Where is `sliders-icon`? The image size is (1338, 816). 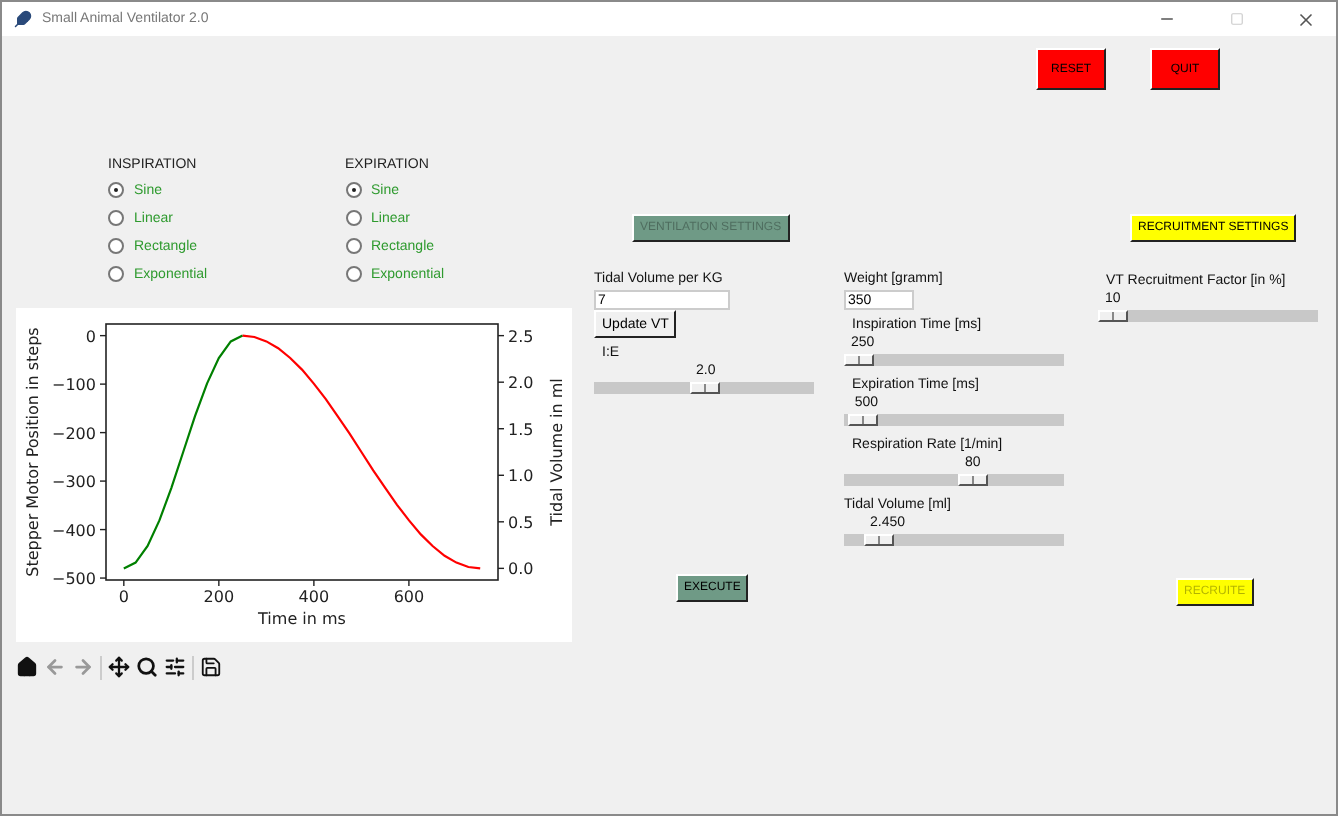 sliders-icon is located at coordinates (175, 667).